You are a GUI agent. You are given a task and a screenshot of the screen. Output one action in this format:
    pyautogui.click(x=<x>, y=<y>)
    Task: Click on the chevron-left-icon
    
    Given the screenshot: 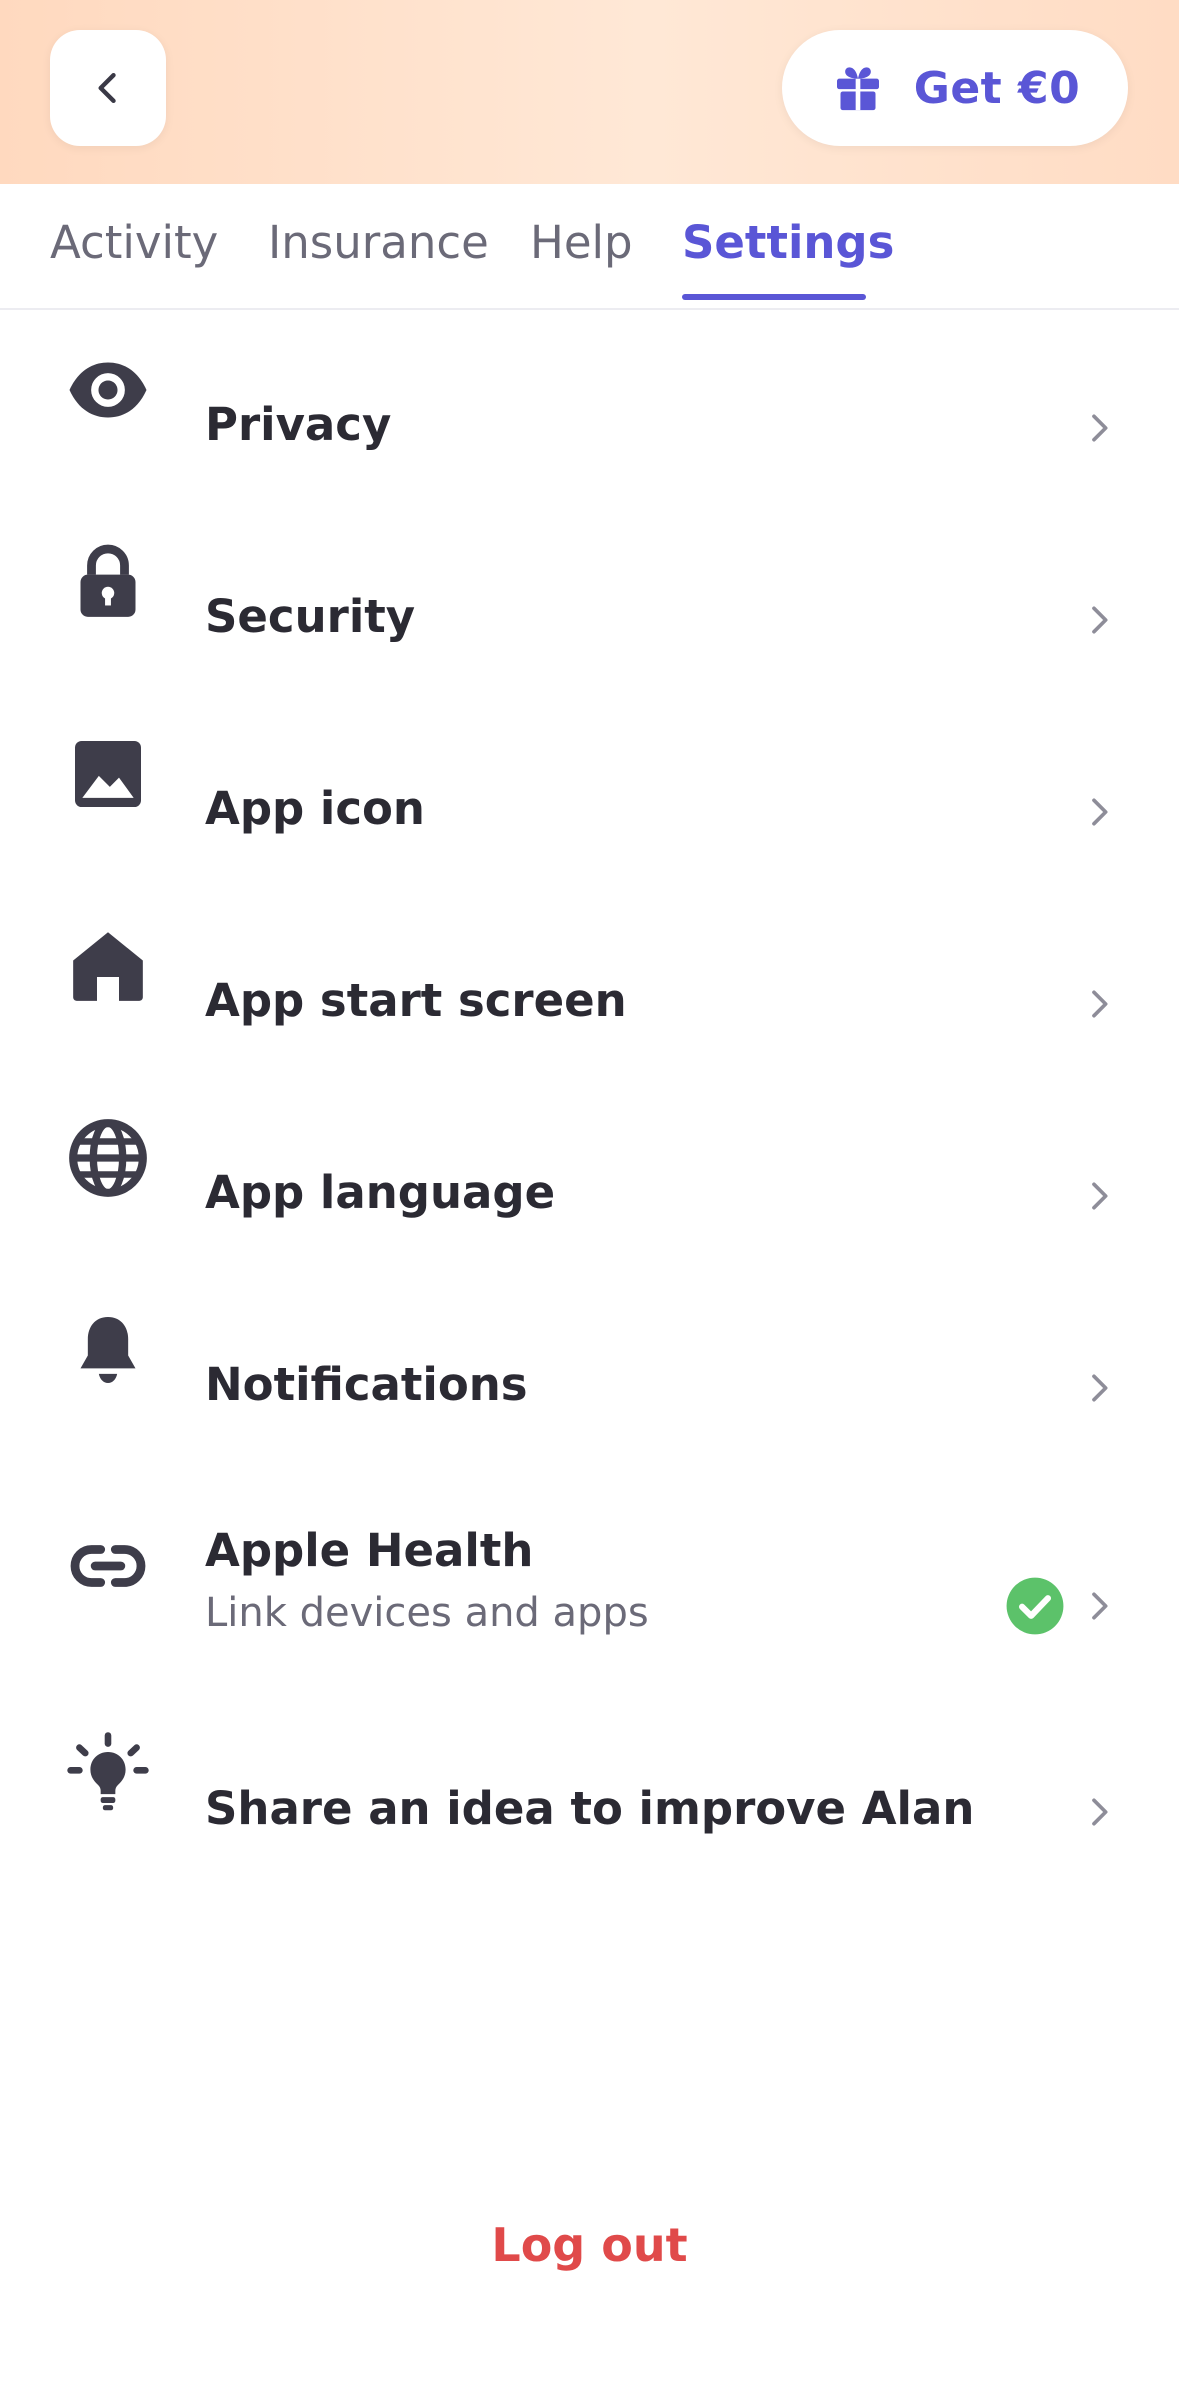 What is the action you would take?
    pyautogui.click(x=107, y=88)
    